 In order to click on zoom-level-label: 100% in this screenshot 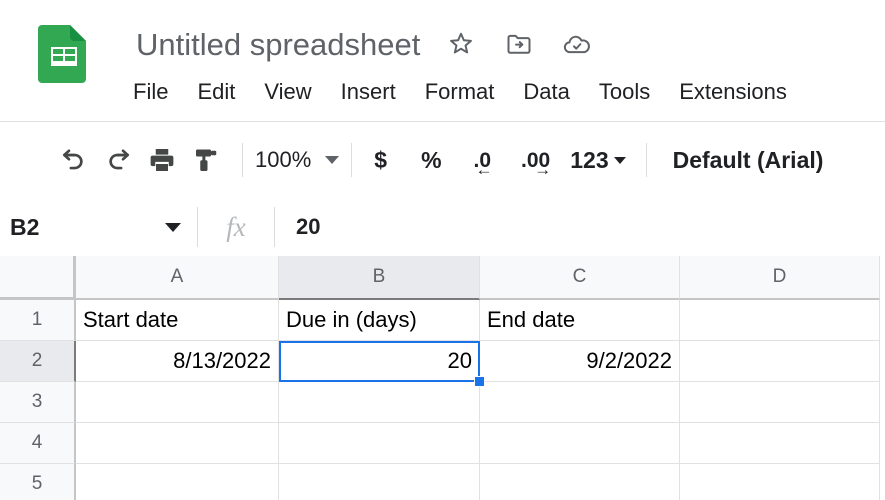, I will do `click(283, 159)`.